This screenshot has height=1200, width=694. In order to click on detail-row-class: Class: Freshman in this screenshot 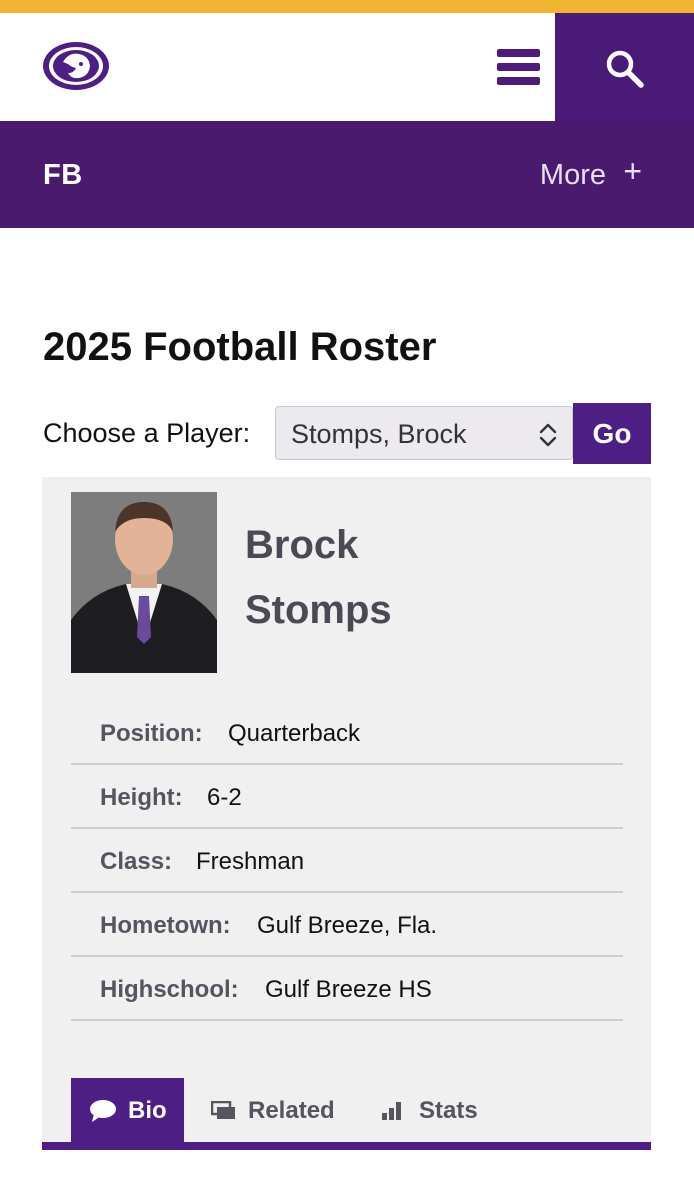, I will do `click(347, 861)`.